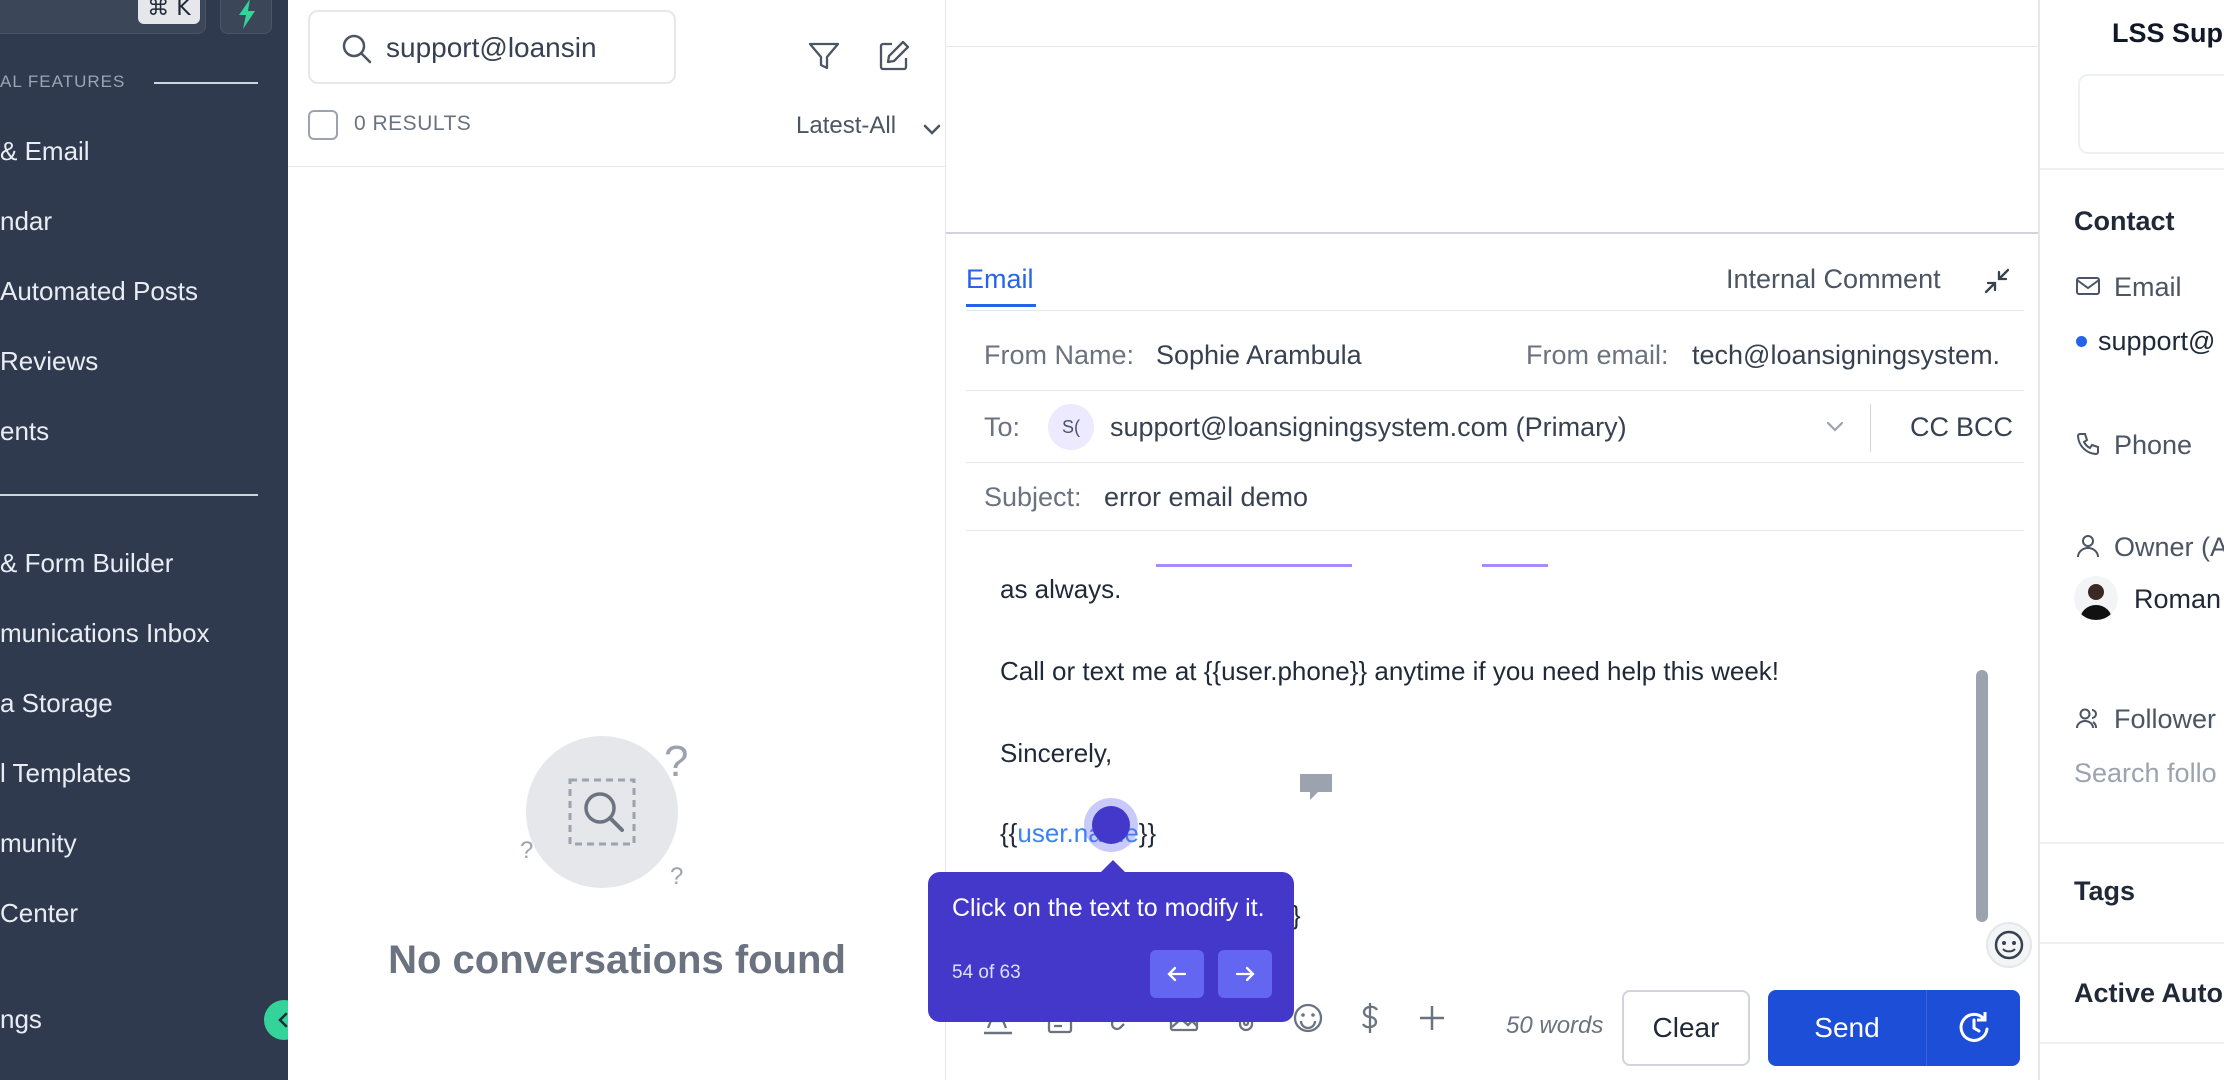 The image size is (2224, 1080). What do you see at coordinates (2087, 444) in the screenshot?
I see `phone-icon` at bounding box center [2087, 444].